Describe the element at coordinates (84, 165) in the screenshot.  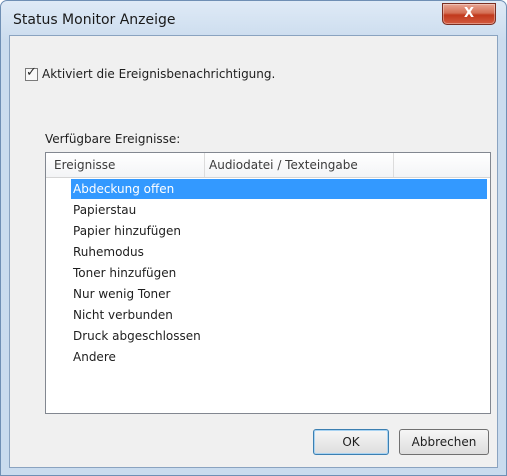
I see `column-header-events: Ereignisse` at that location.